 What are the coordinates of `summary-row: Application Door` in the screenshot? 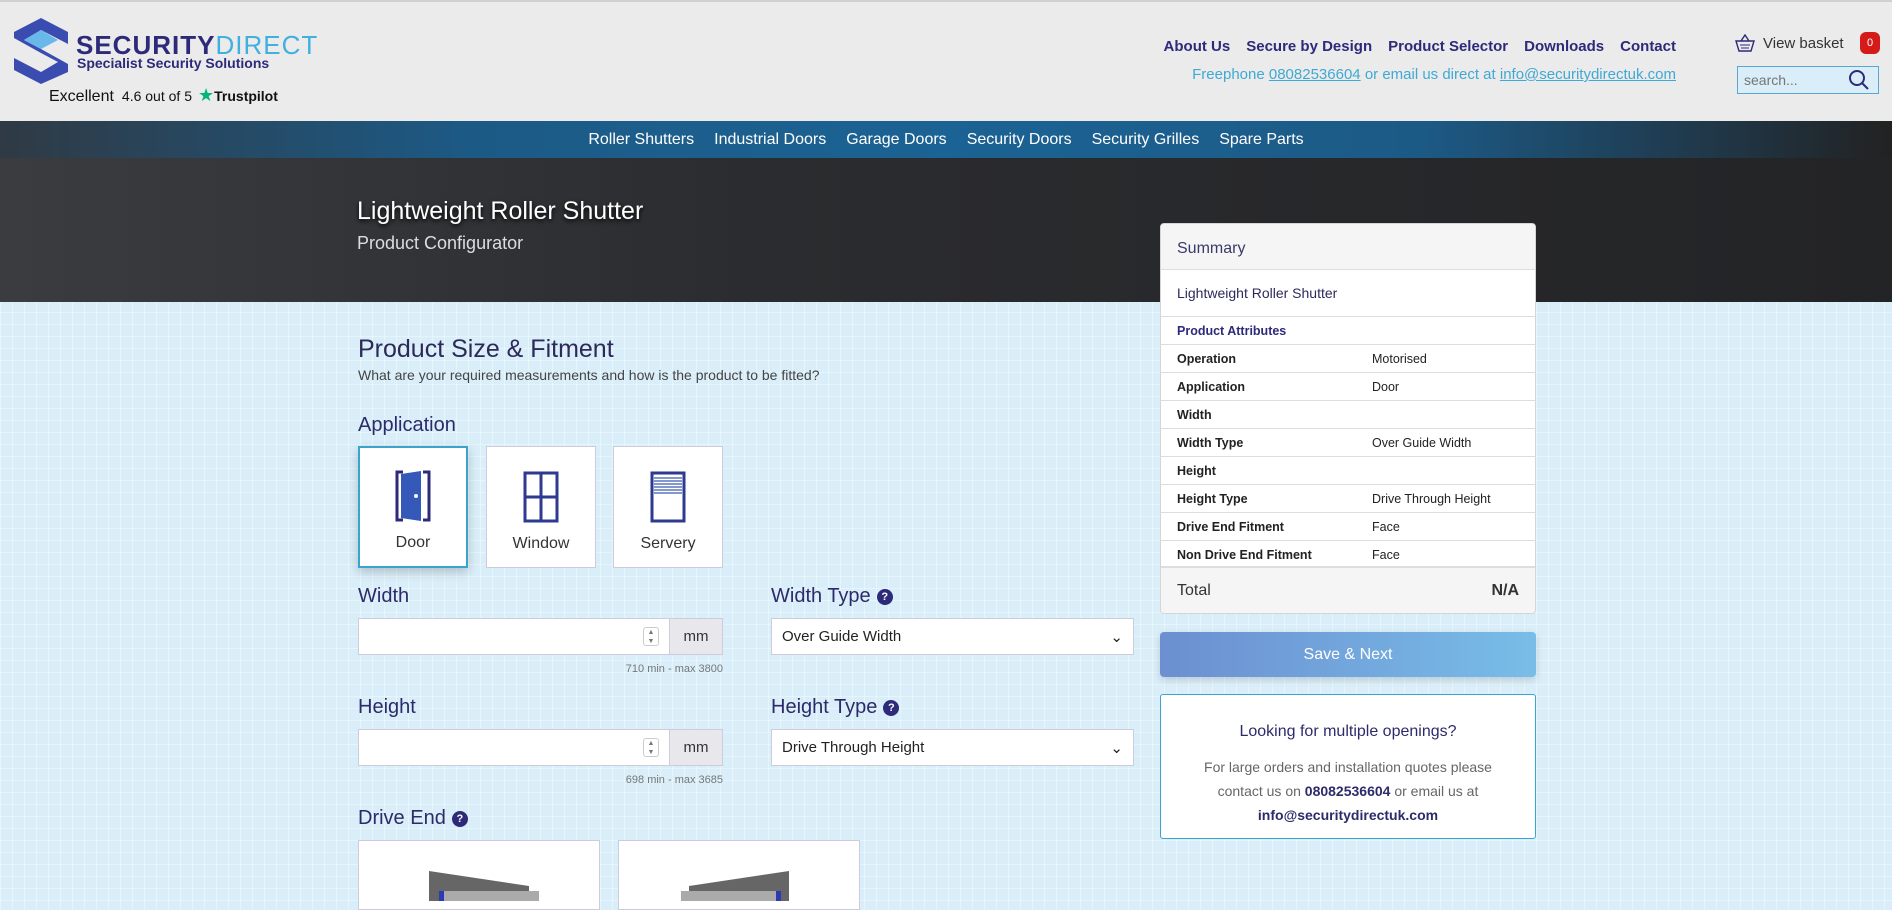 It's located at (1348, 387).